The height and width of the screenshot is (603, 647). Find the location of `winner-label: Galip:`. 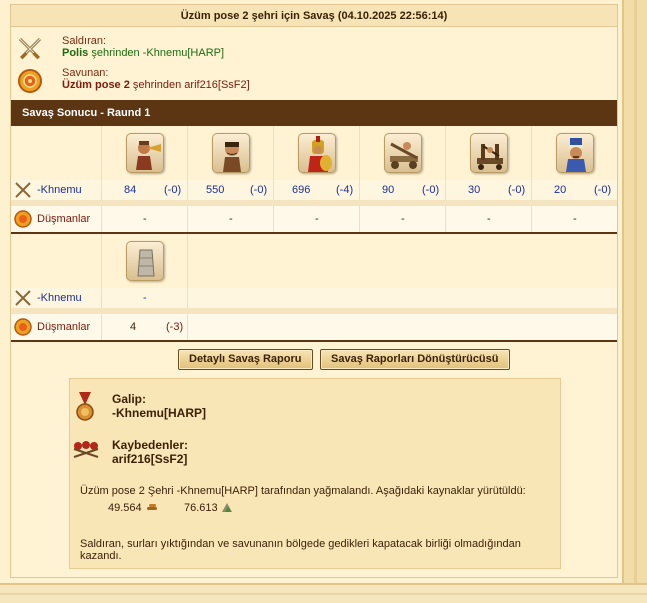

winner-label: Galip: is located at coordinates (129, 399).